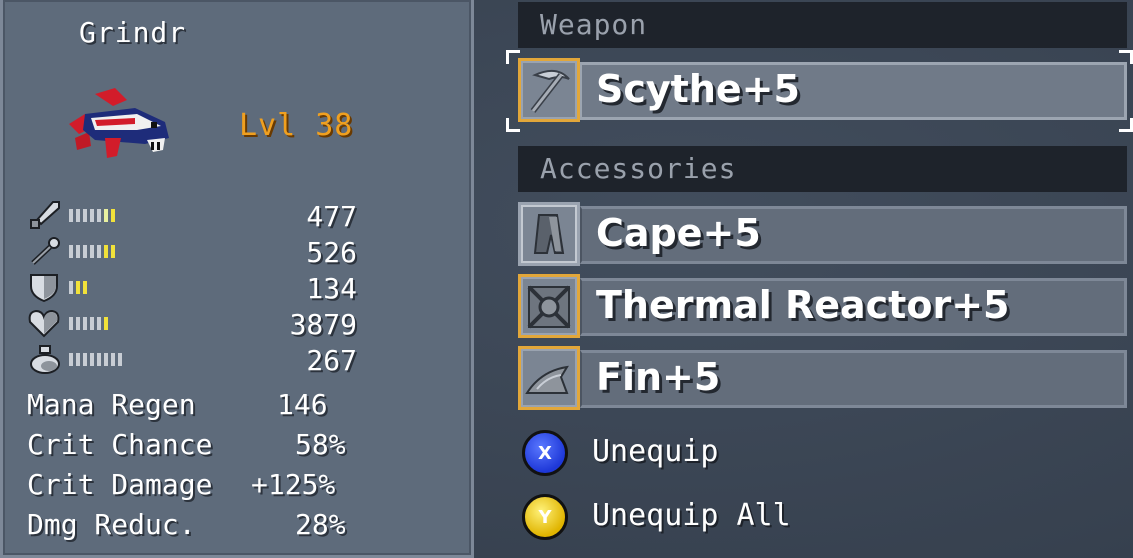 The image size is (1133, 558). I want to click on stat-value-attack: 477, so click(331, 216).